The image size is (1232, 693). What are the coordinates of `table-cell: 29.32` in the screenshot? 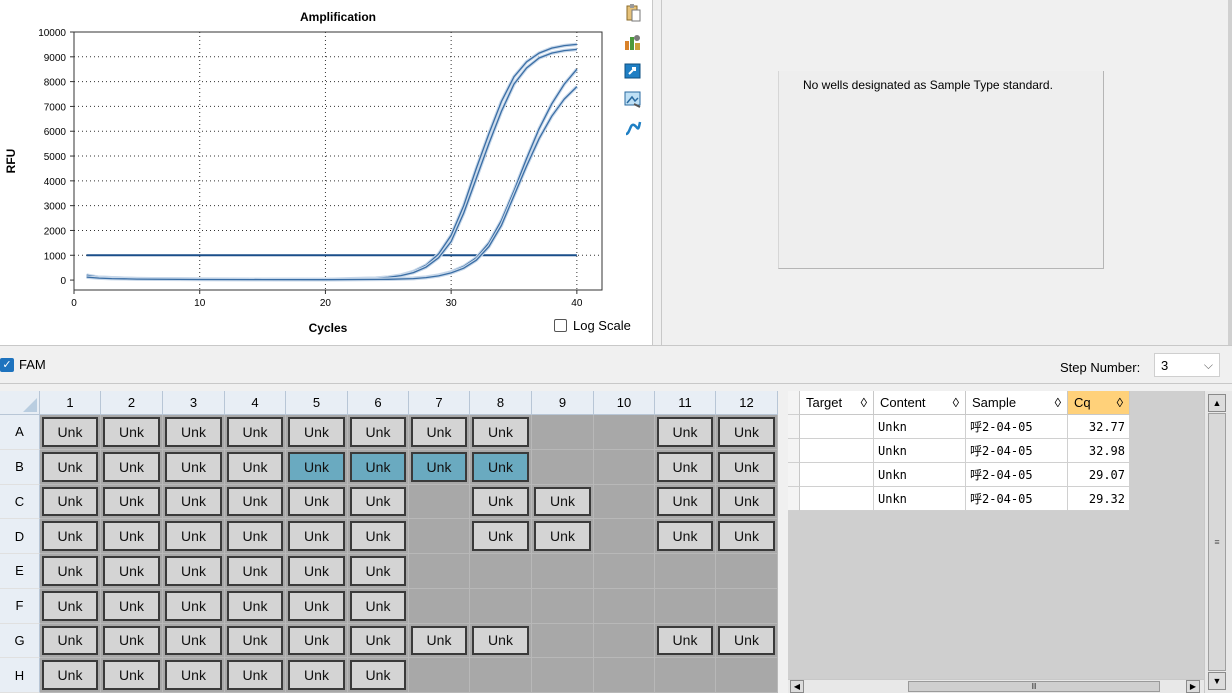 It's located at (1099, 499).